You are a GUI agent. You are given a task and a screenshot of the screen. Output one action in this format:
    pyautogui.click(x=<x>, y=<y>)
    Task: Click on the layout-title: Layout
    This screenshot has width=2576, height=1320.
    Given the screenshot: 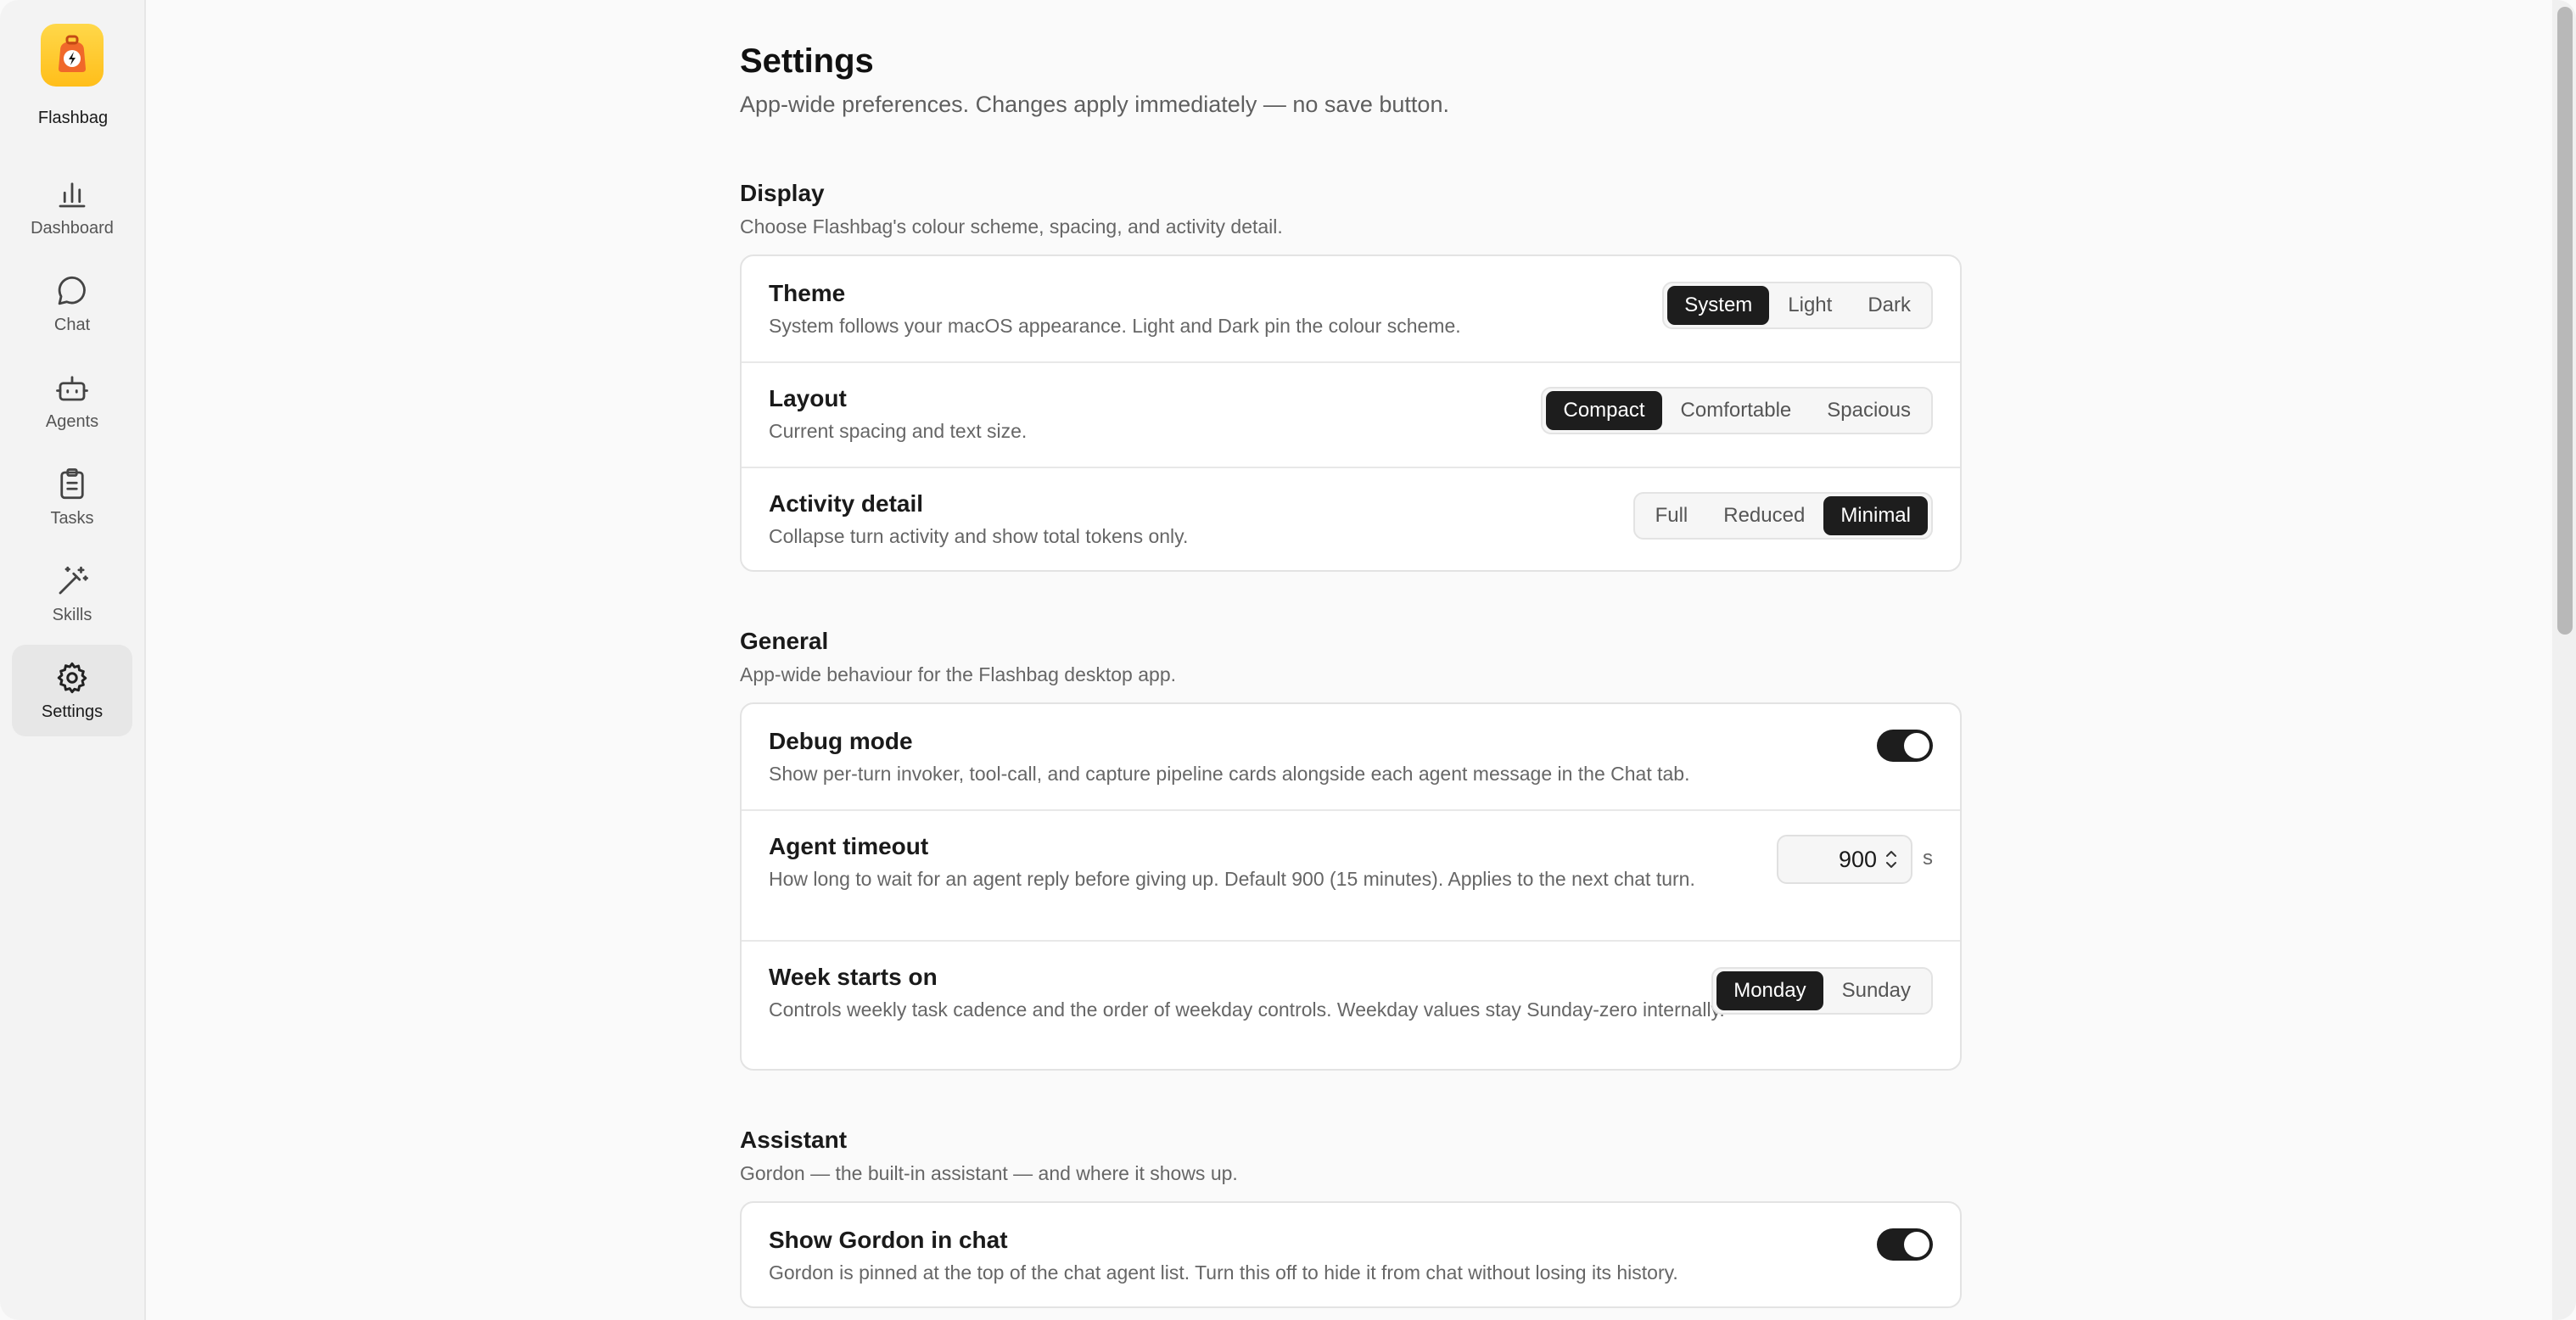 What is the action you would take?
    pyautogui.click(x=808, y=398)
    